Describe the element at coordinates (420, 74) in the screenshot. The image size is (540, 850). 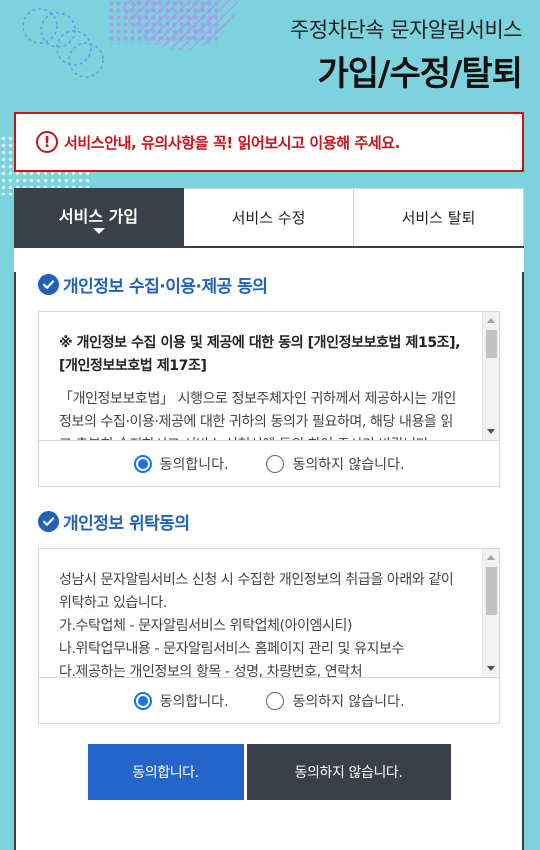
I see `page-title: 가입/수정/탈퇴` at that location.